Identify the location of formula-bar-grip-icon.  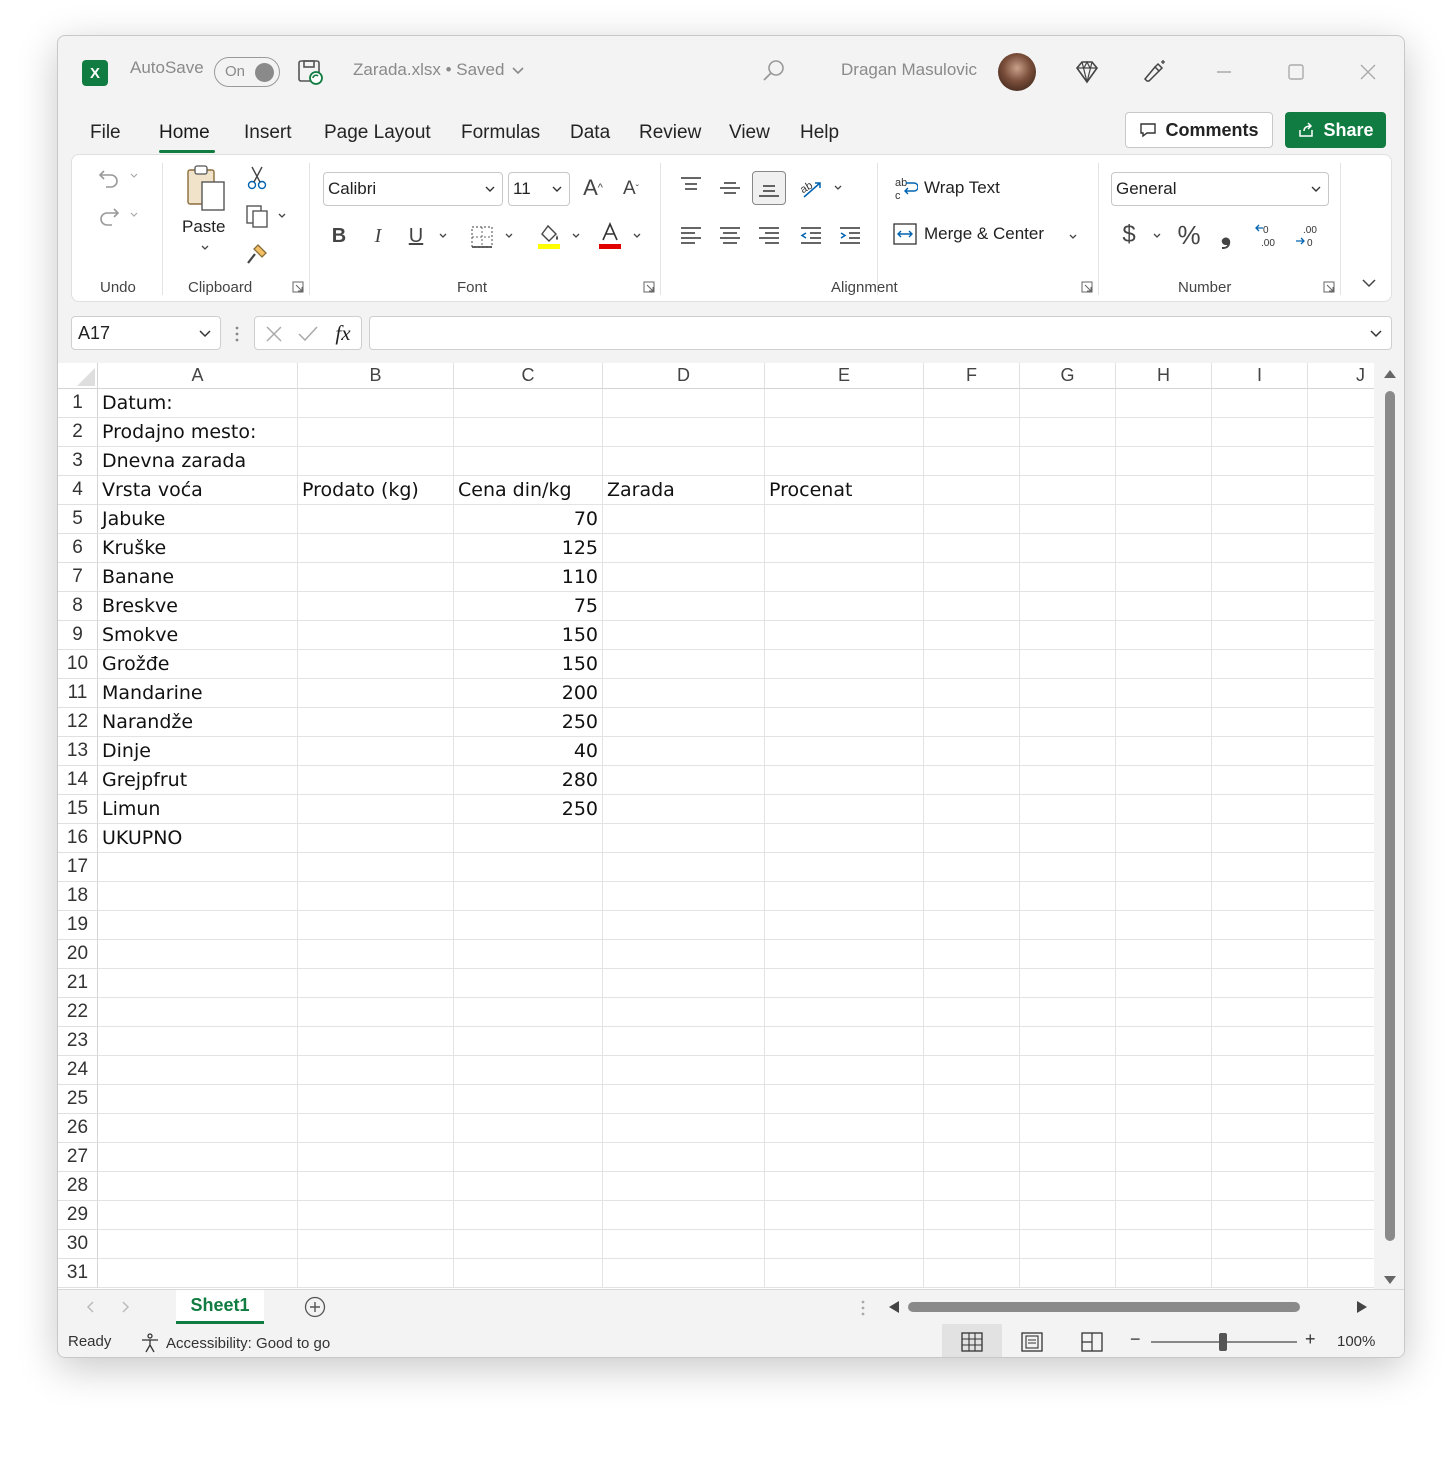
(237, 334).